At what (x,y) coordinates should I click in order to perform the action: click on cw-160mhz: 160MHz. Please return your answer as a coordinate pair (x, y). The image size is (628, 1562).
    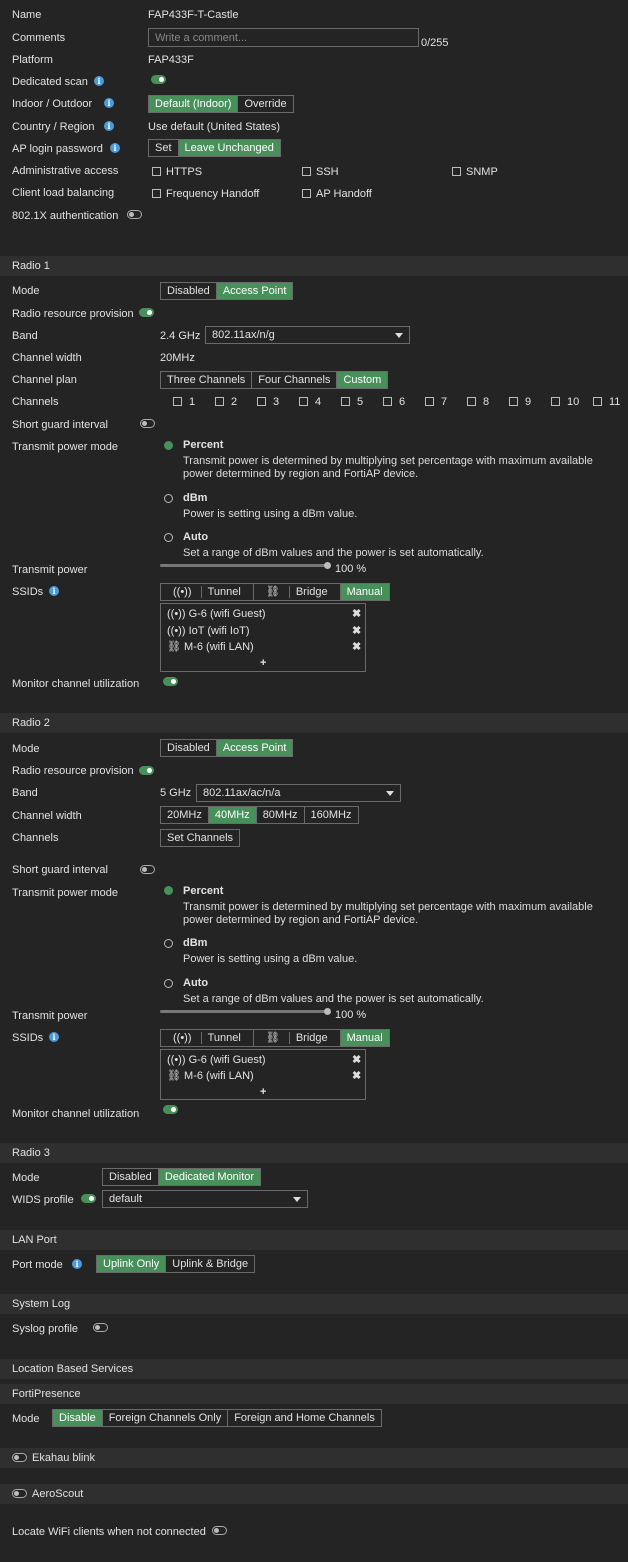
    Looking at the image, I should click on (330, 815).